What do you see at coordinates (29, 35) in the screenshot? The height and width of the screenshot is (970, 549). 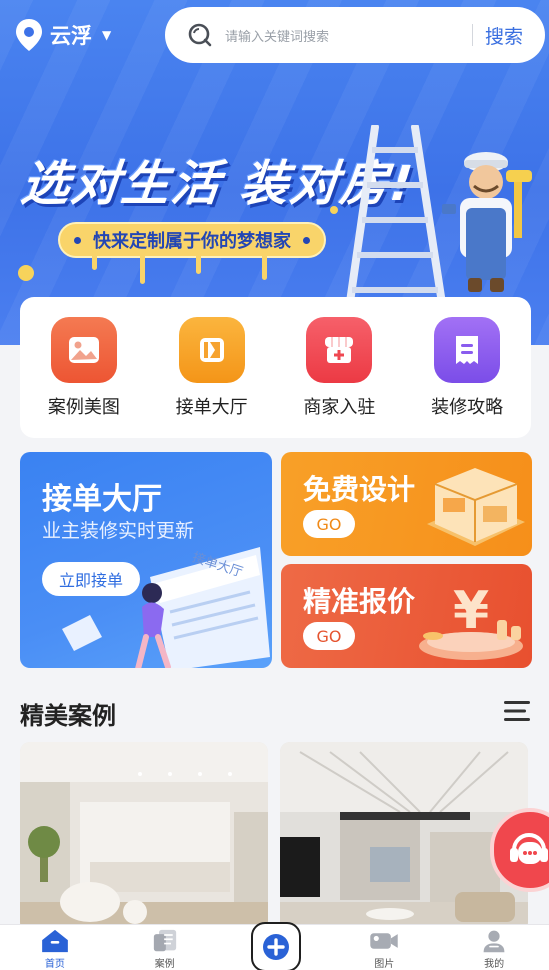 I see `location-pin-icon` at bounding box center [29, 35].